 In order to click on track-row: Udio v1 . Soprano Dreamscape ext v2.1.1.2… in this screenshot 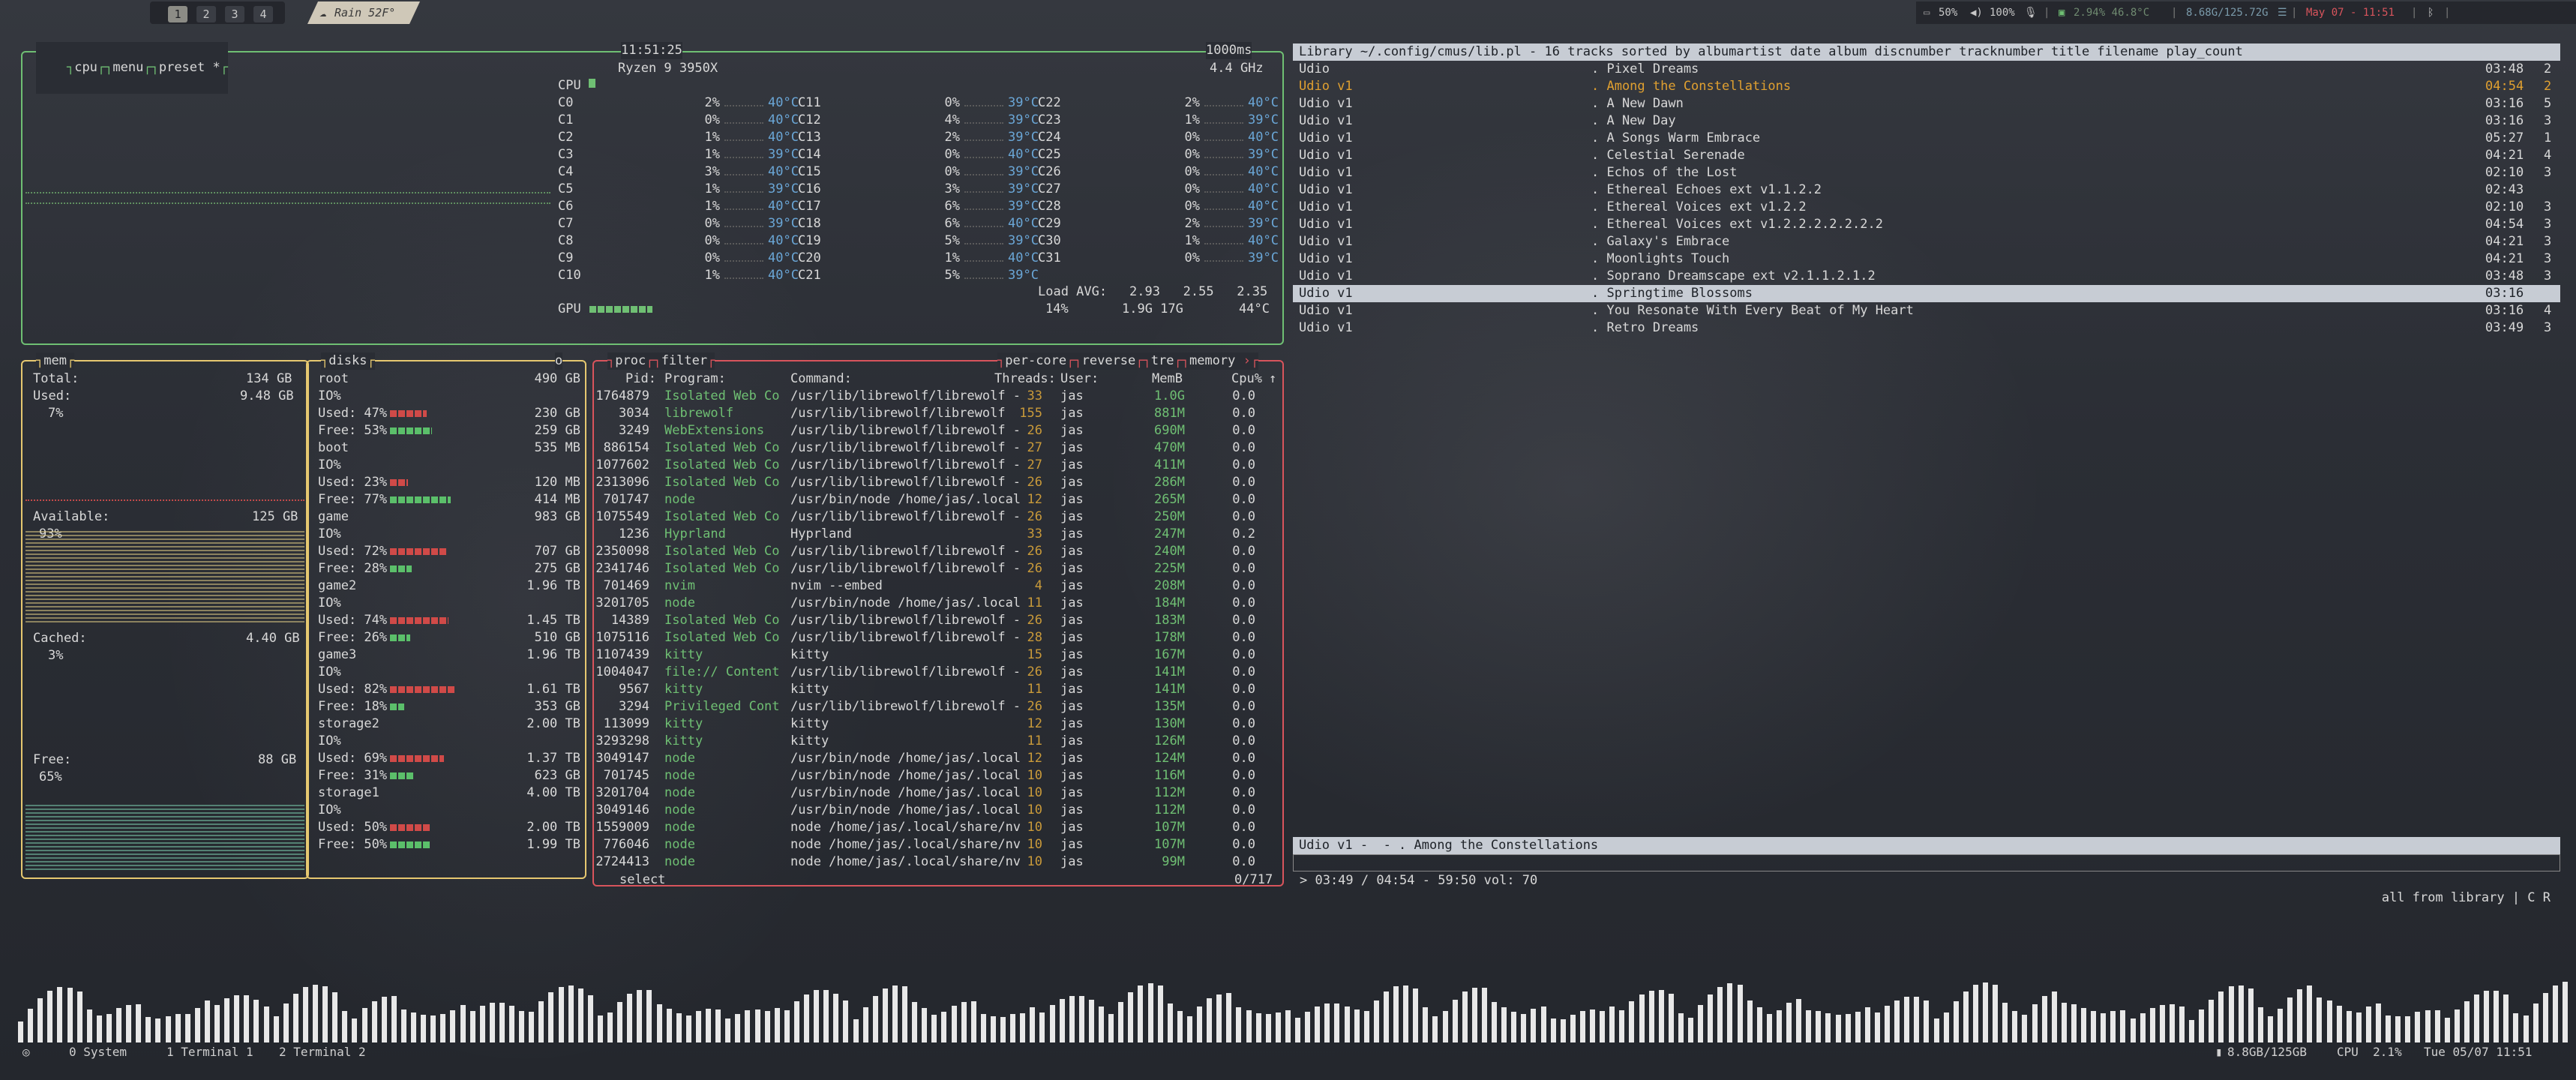, I will do `click(1927, 276)`.